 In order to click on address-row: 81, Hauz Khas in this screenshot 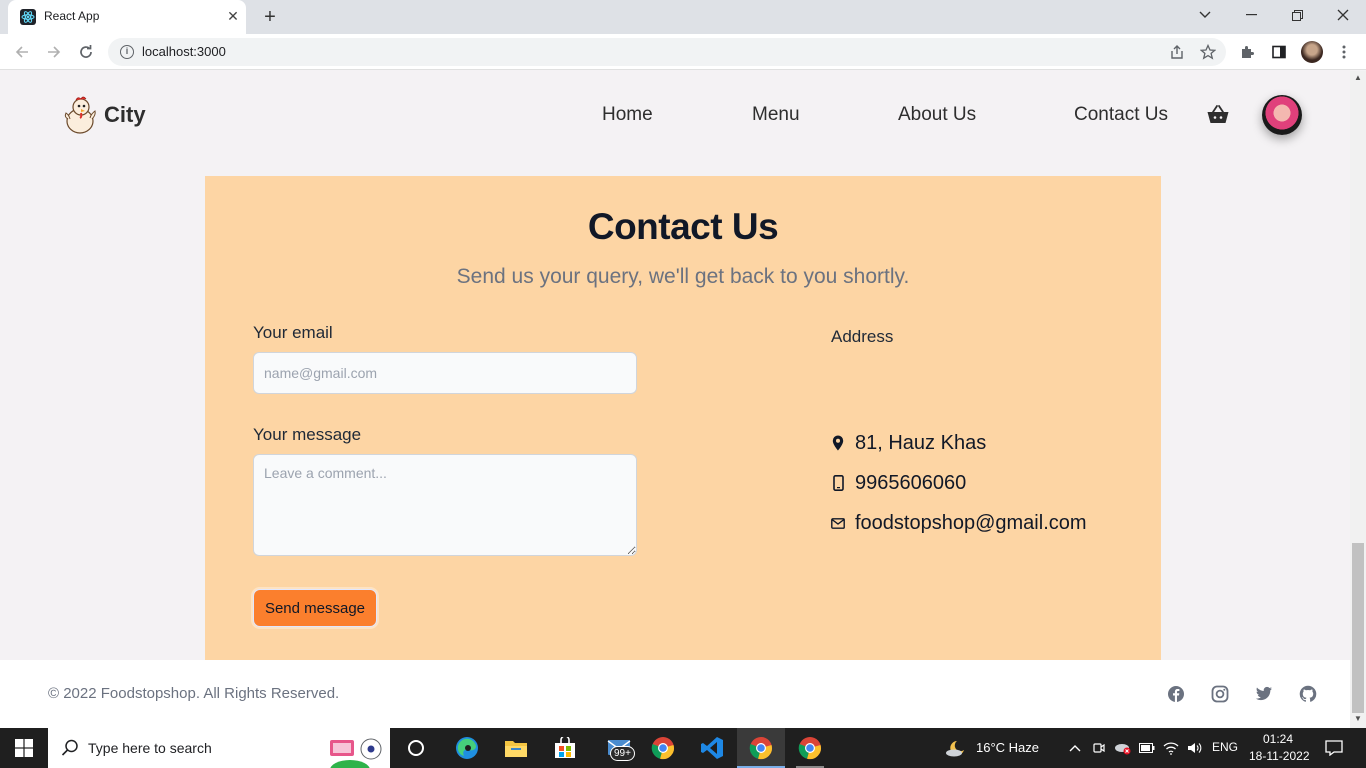, I will do `click(908, 443)`.